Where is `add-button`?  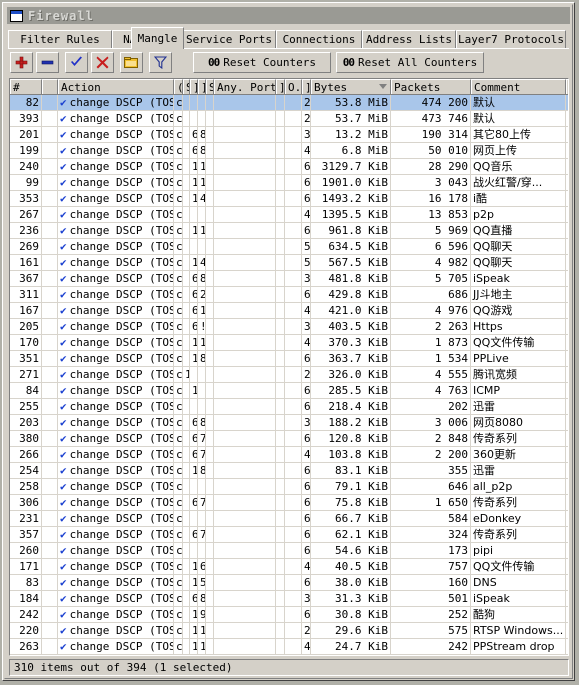 add-button is located at coordinates (21, 62).